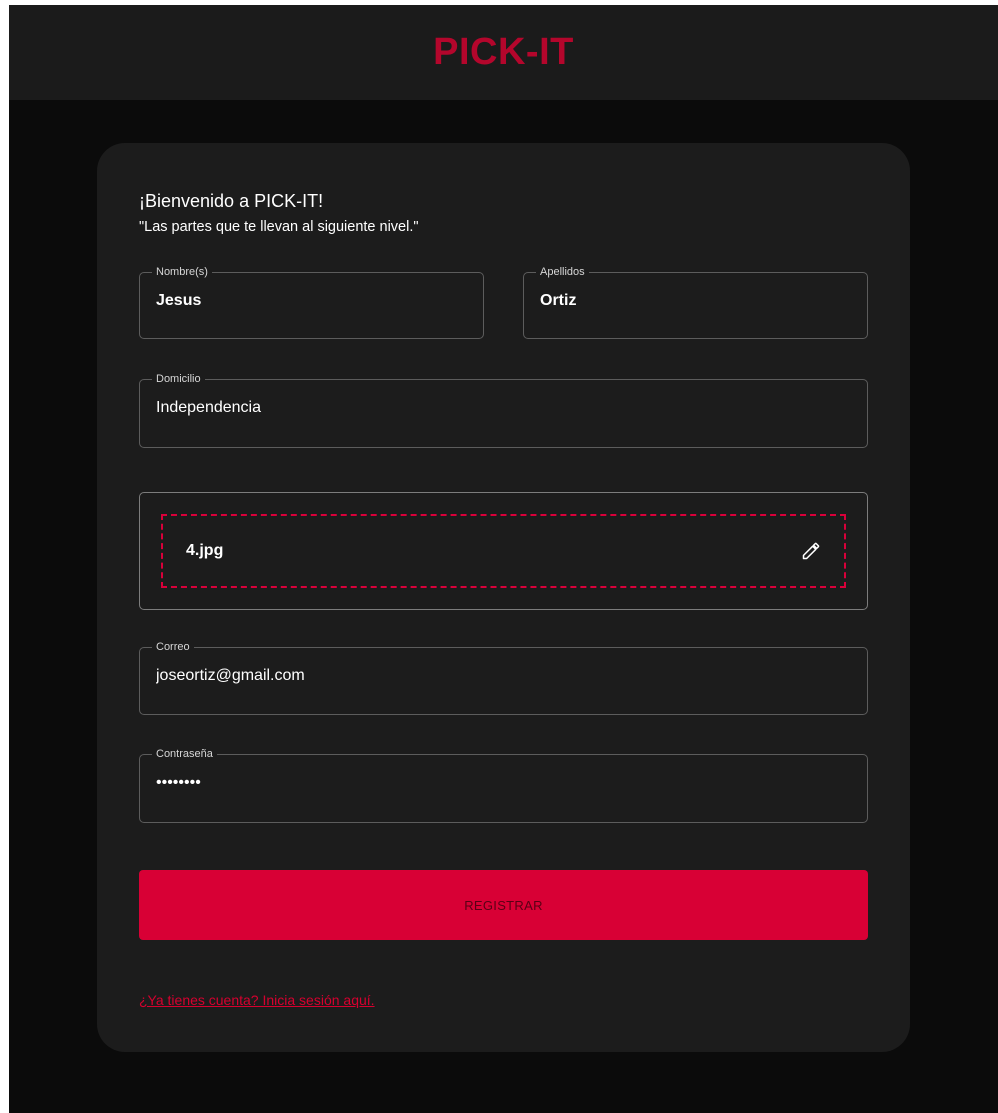 Image resolution: width=998 pixels, height=1113 pixels. What do you see at coordinates (184, 754) in the screenshot?
I see `contrasena-label: Contraseña` at bounding box center [184, 754].